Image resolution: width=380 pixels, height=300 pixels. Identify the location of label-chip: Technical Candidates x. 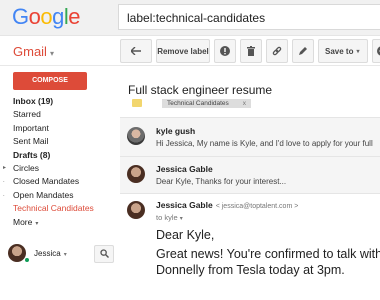
(207, 103).